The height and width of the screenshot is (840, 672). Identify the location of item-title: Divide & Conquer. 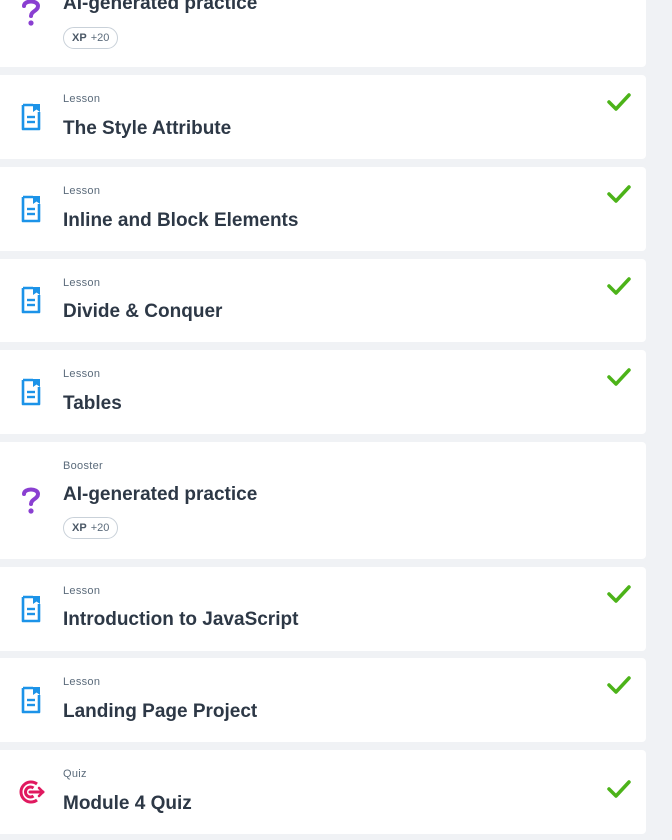
(143, 311).